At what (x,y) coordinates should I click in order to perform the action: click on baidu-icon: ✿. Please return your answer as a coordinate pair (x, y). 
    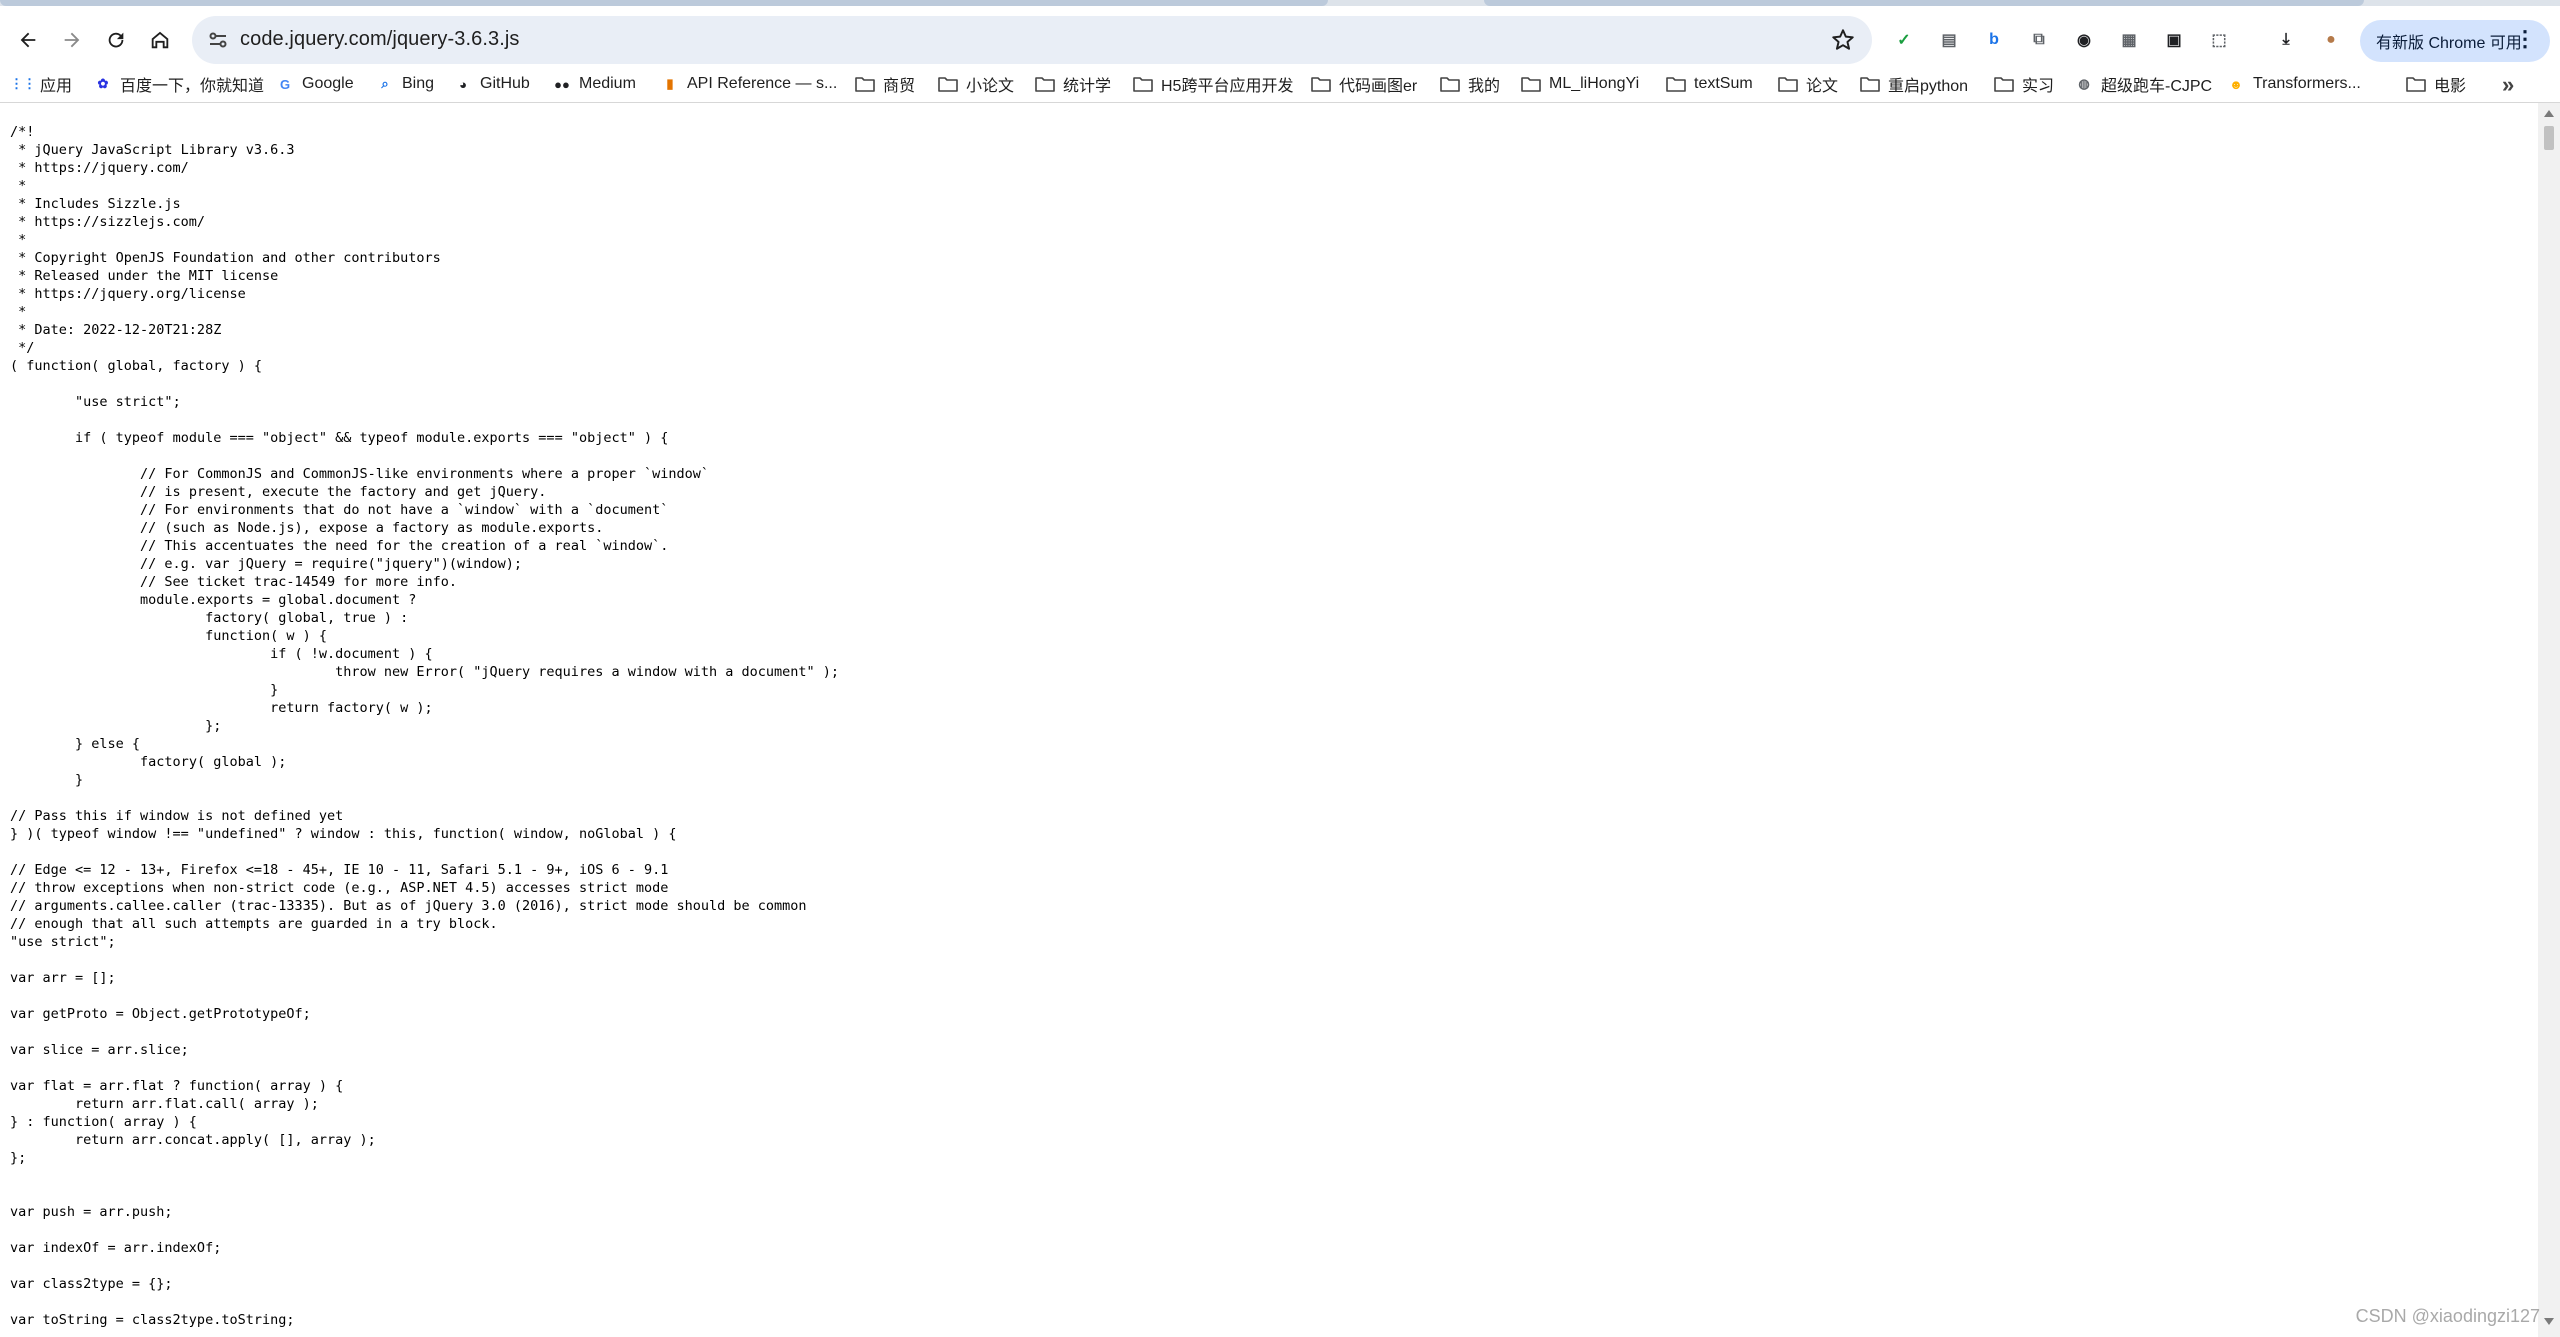
    Looking at the image, I should click on (103, 83).